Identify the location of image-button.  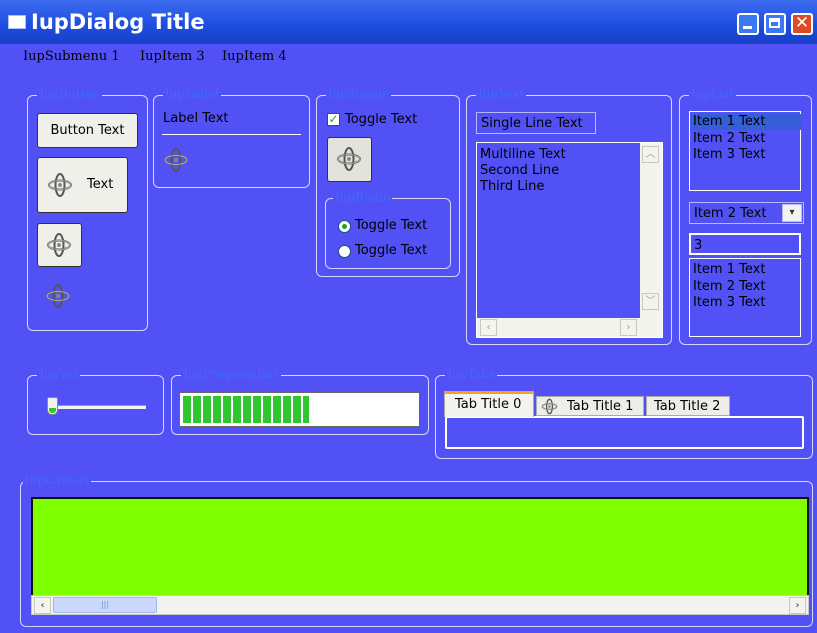
(59, 245).